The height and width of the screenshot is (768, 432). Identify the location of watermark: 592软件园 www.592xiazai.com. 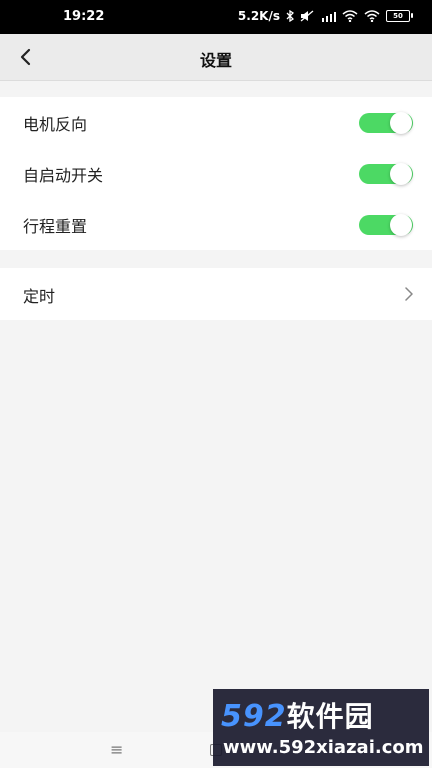
(321, 727).